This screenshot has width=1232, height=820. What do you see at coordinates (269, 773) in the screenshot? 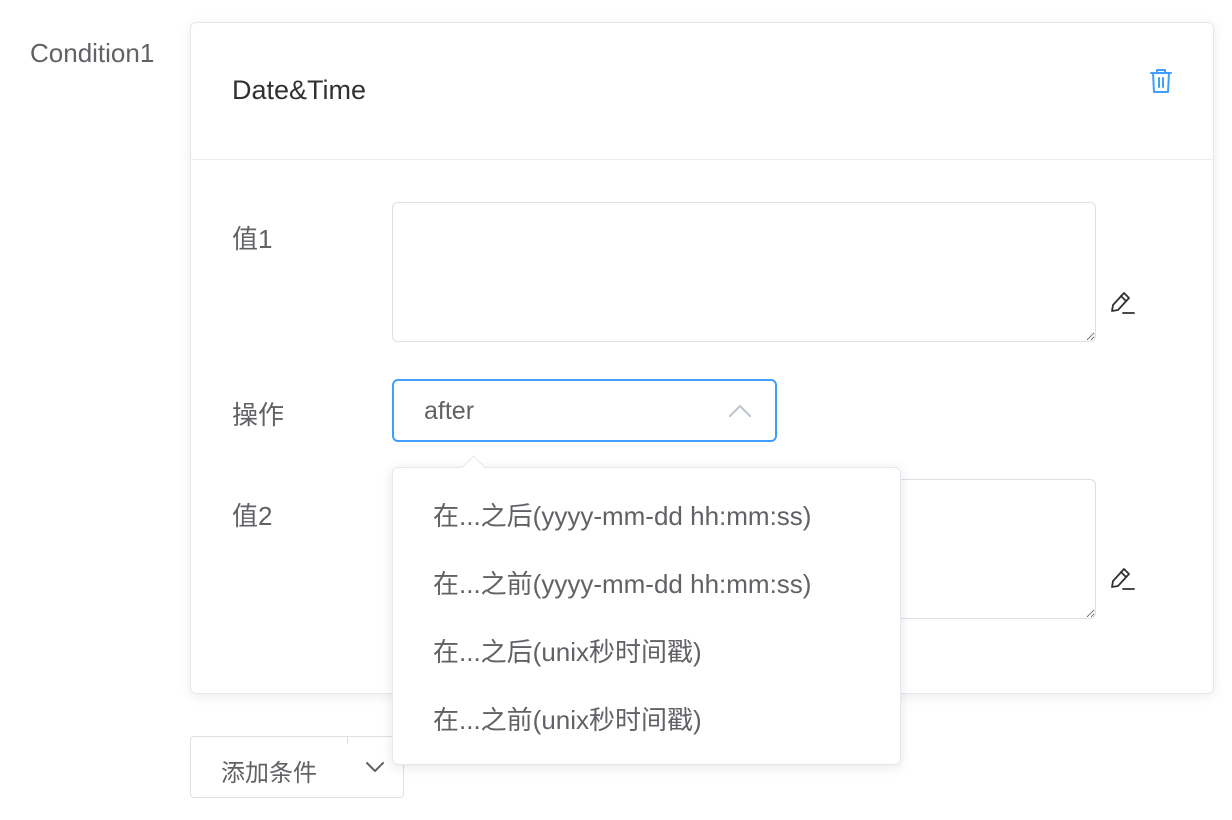
I see `add-condition-label: 添加条件` at bounding box center [269, 773].